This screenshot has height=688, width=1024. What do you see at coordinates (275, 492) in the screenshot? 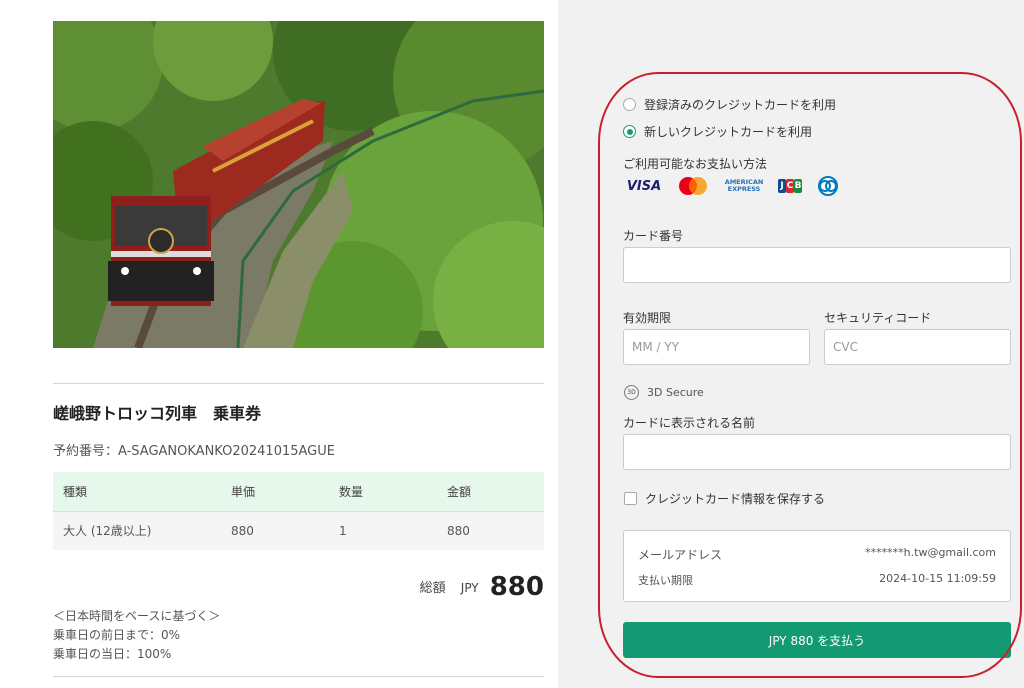
I see `column-header: 単価` at bounding box center [275, 492].